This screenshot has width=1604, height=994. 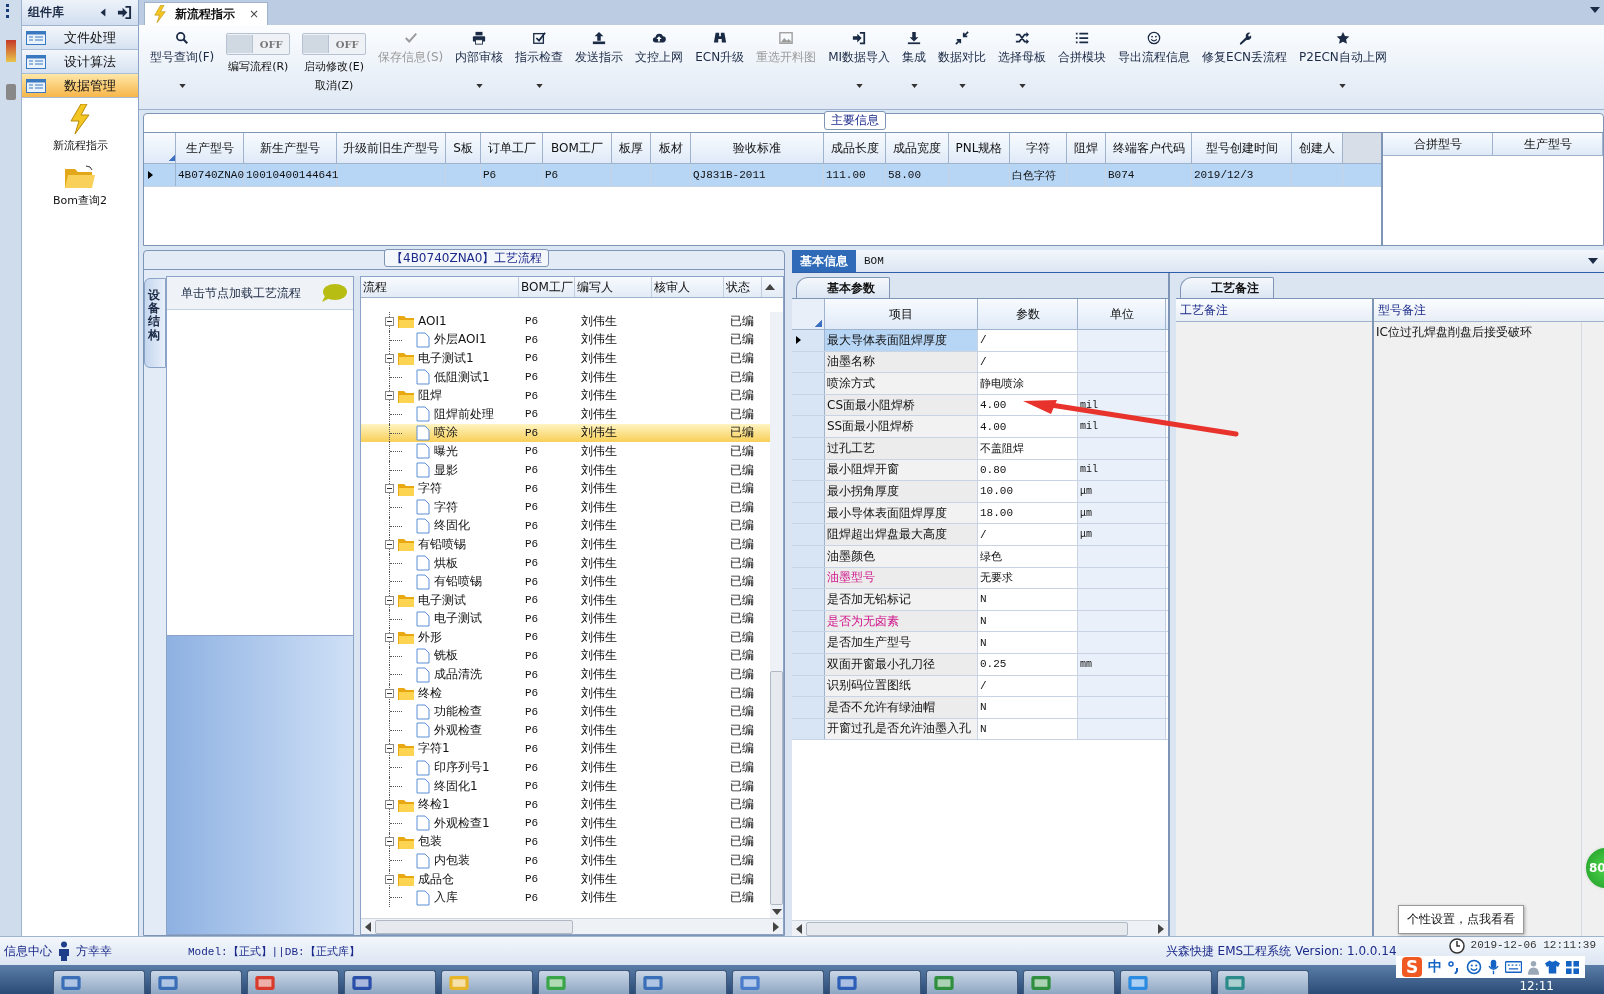 I want to click on tree-row: 电子测试1 P6 刘伟生 已编, so click(x=565, y=358).